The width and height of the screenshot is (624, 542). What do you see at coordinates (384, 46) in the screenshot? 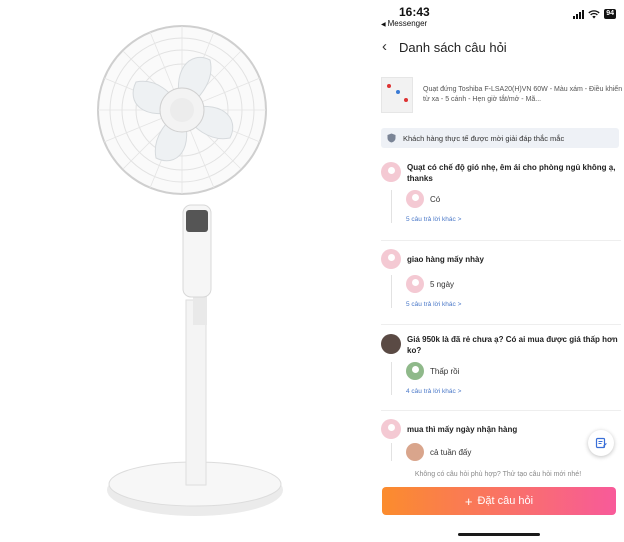
I see `chevron-left-icon: ‹` at bounding box center [384, 46].